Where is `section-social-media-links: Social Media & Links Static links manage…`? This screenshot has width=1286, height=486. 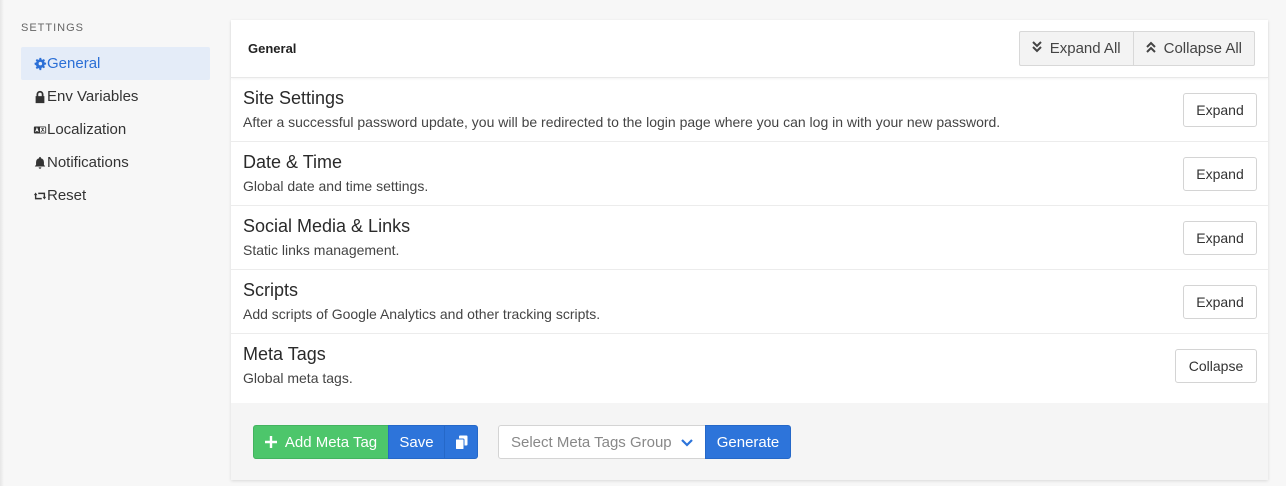
section-social-media-links: Social Media & Links Static links manage… is located at coordinates (749, 238).